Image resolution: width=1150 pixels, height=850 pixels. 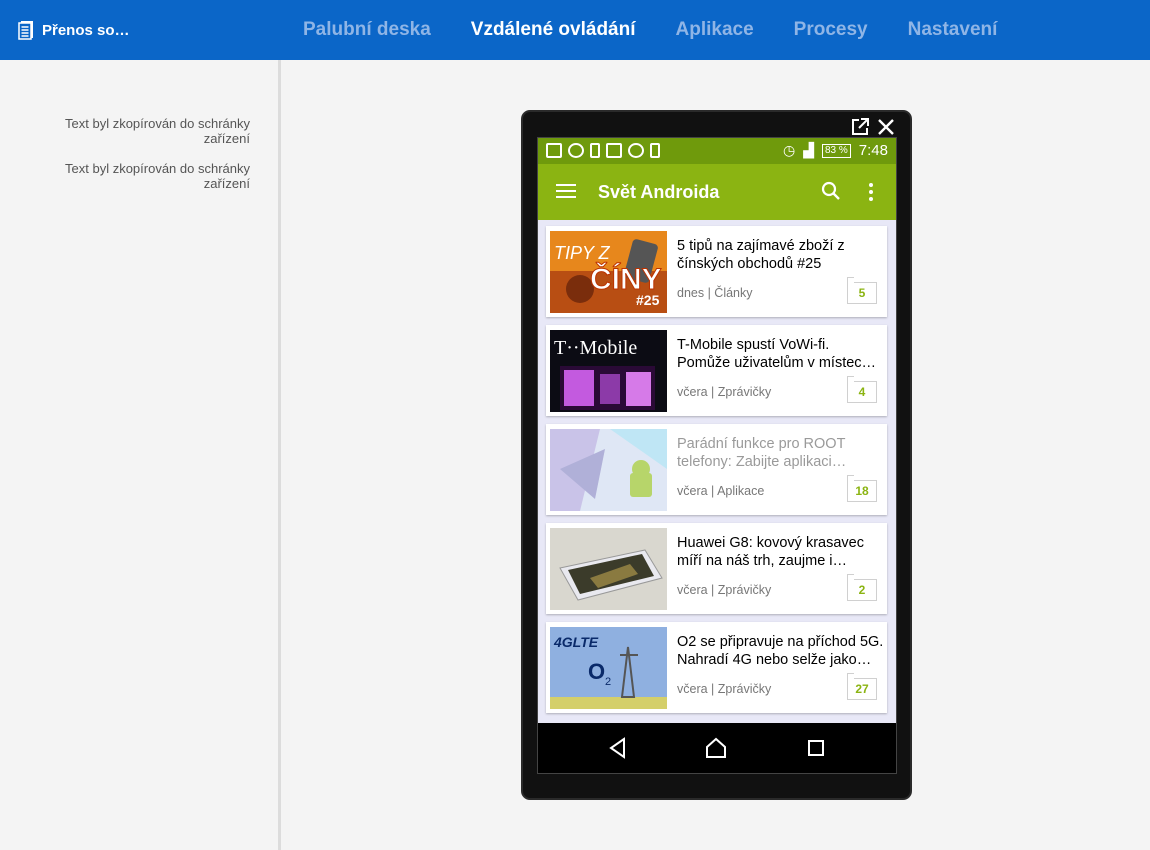 What do you see at coordinates (862, 389) in the screenshot?
I see `comment-count: 4` at bounding box center [862, 389].